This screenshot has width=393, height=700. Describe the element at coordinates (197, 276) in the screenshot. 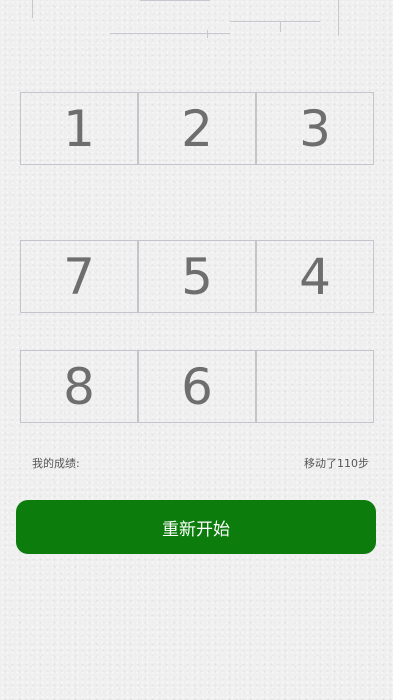

I see `tile-r2-c2: 5` at that location.